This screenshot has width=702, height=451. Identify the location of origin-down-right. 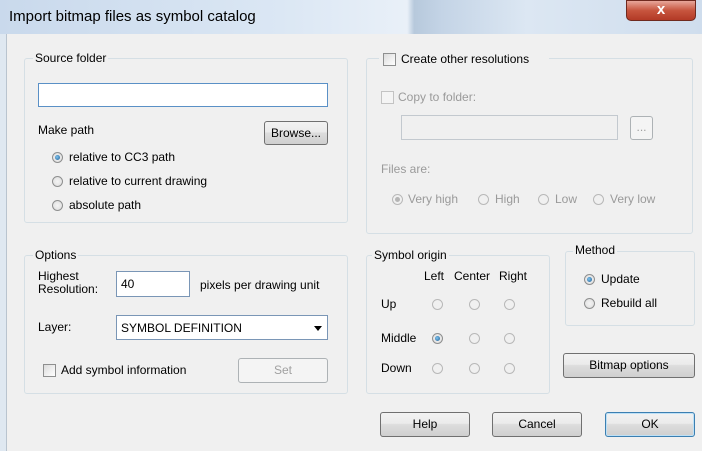
(509, 368).